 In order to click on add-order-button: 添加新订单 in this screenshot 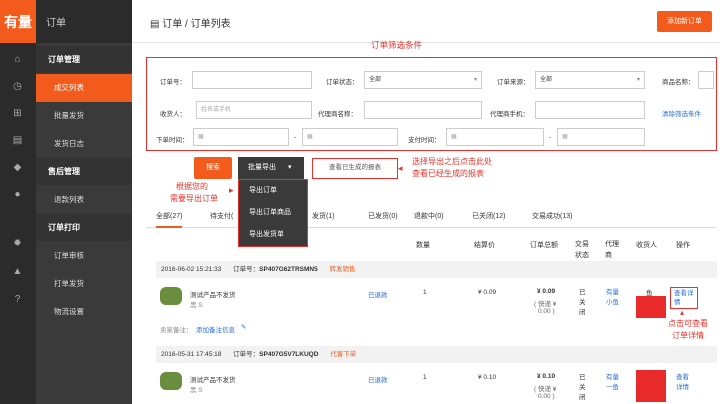, I will do `click(684, 21)`.